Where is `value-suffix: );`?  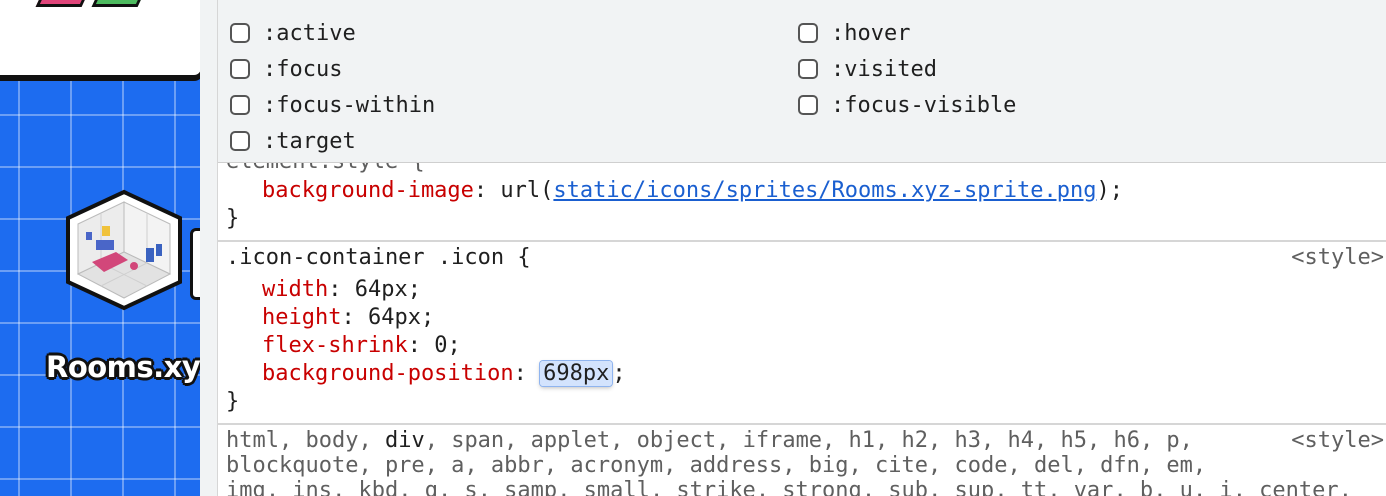
value-suffix: ); is located at coordinates (1109, 190).